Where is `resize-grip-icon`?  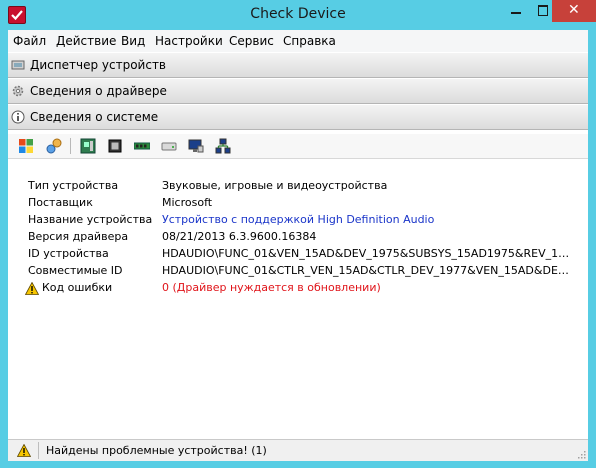
resize-grip-icon is located at coordinates (581, 454).